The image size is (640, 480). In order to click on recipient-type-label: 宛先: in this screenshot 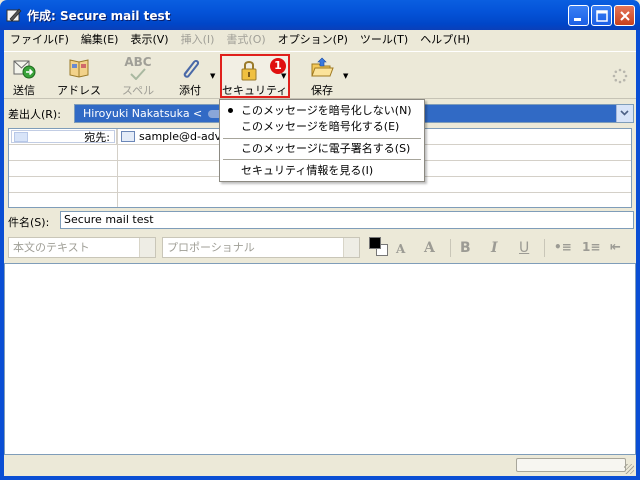, I will do `click(97, 137)`.